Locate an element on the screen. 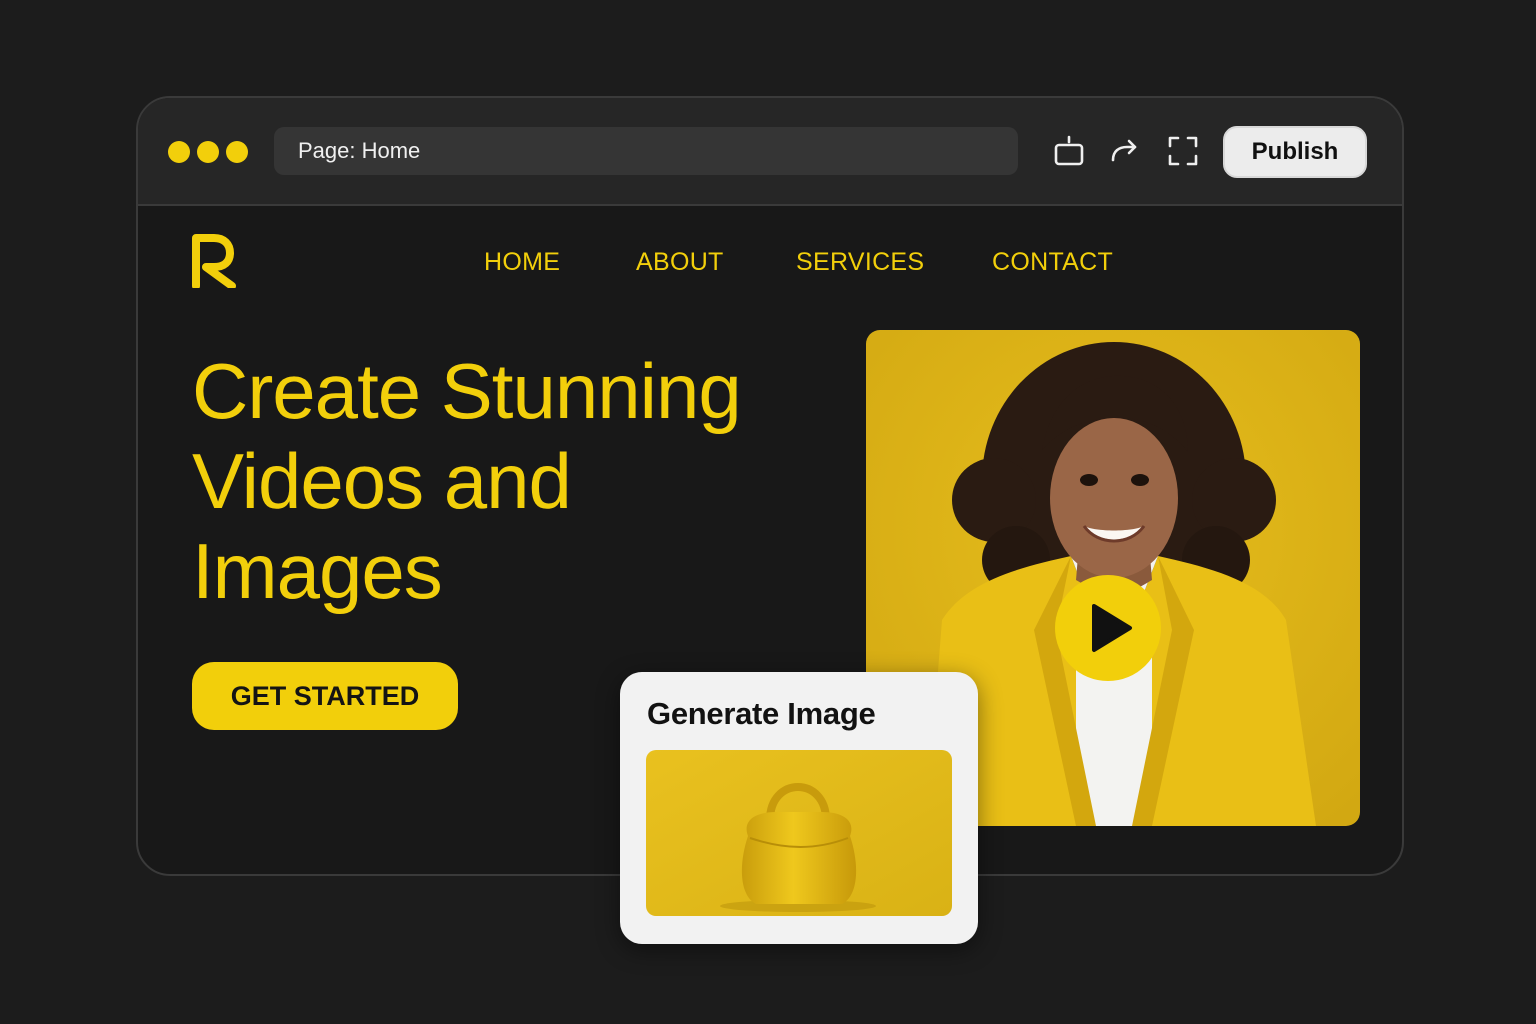  nav-link-services: SERVICES is located at coordinates (860, 262).